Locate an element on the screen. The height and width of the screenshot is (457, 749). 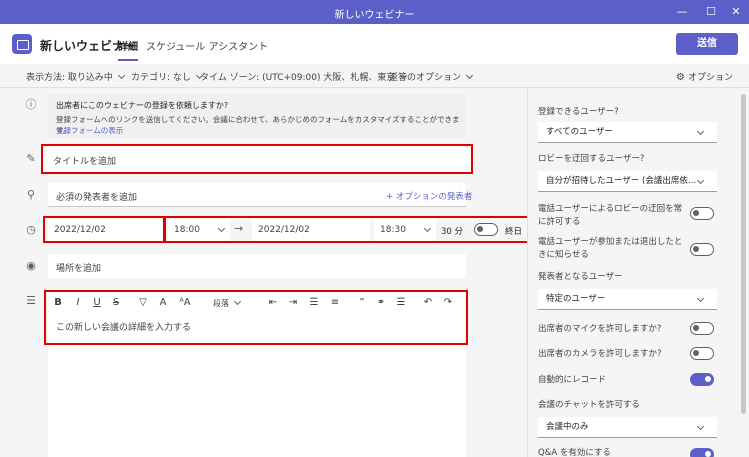
highlight-icon: ▽ is located at coordinates (143, 302).